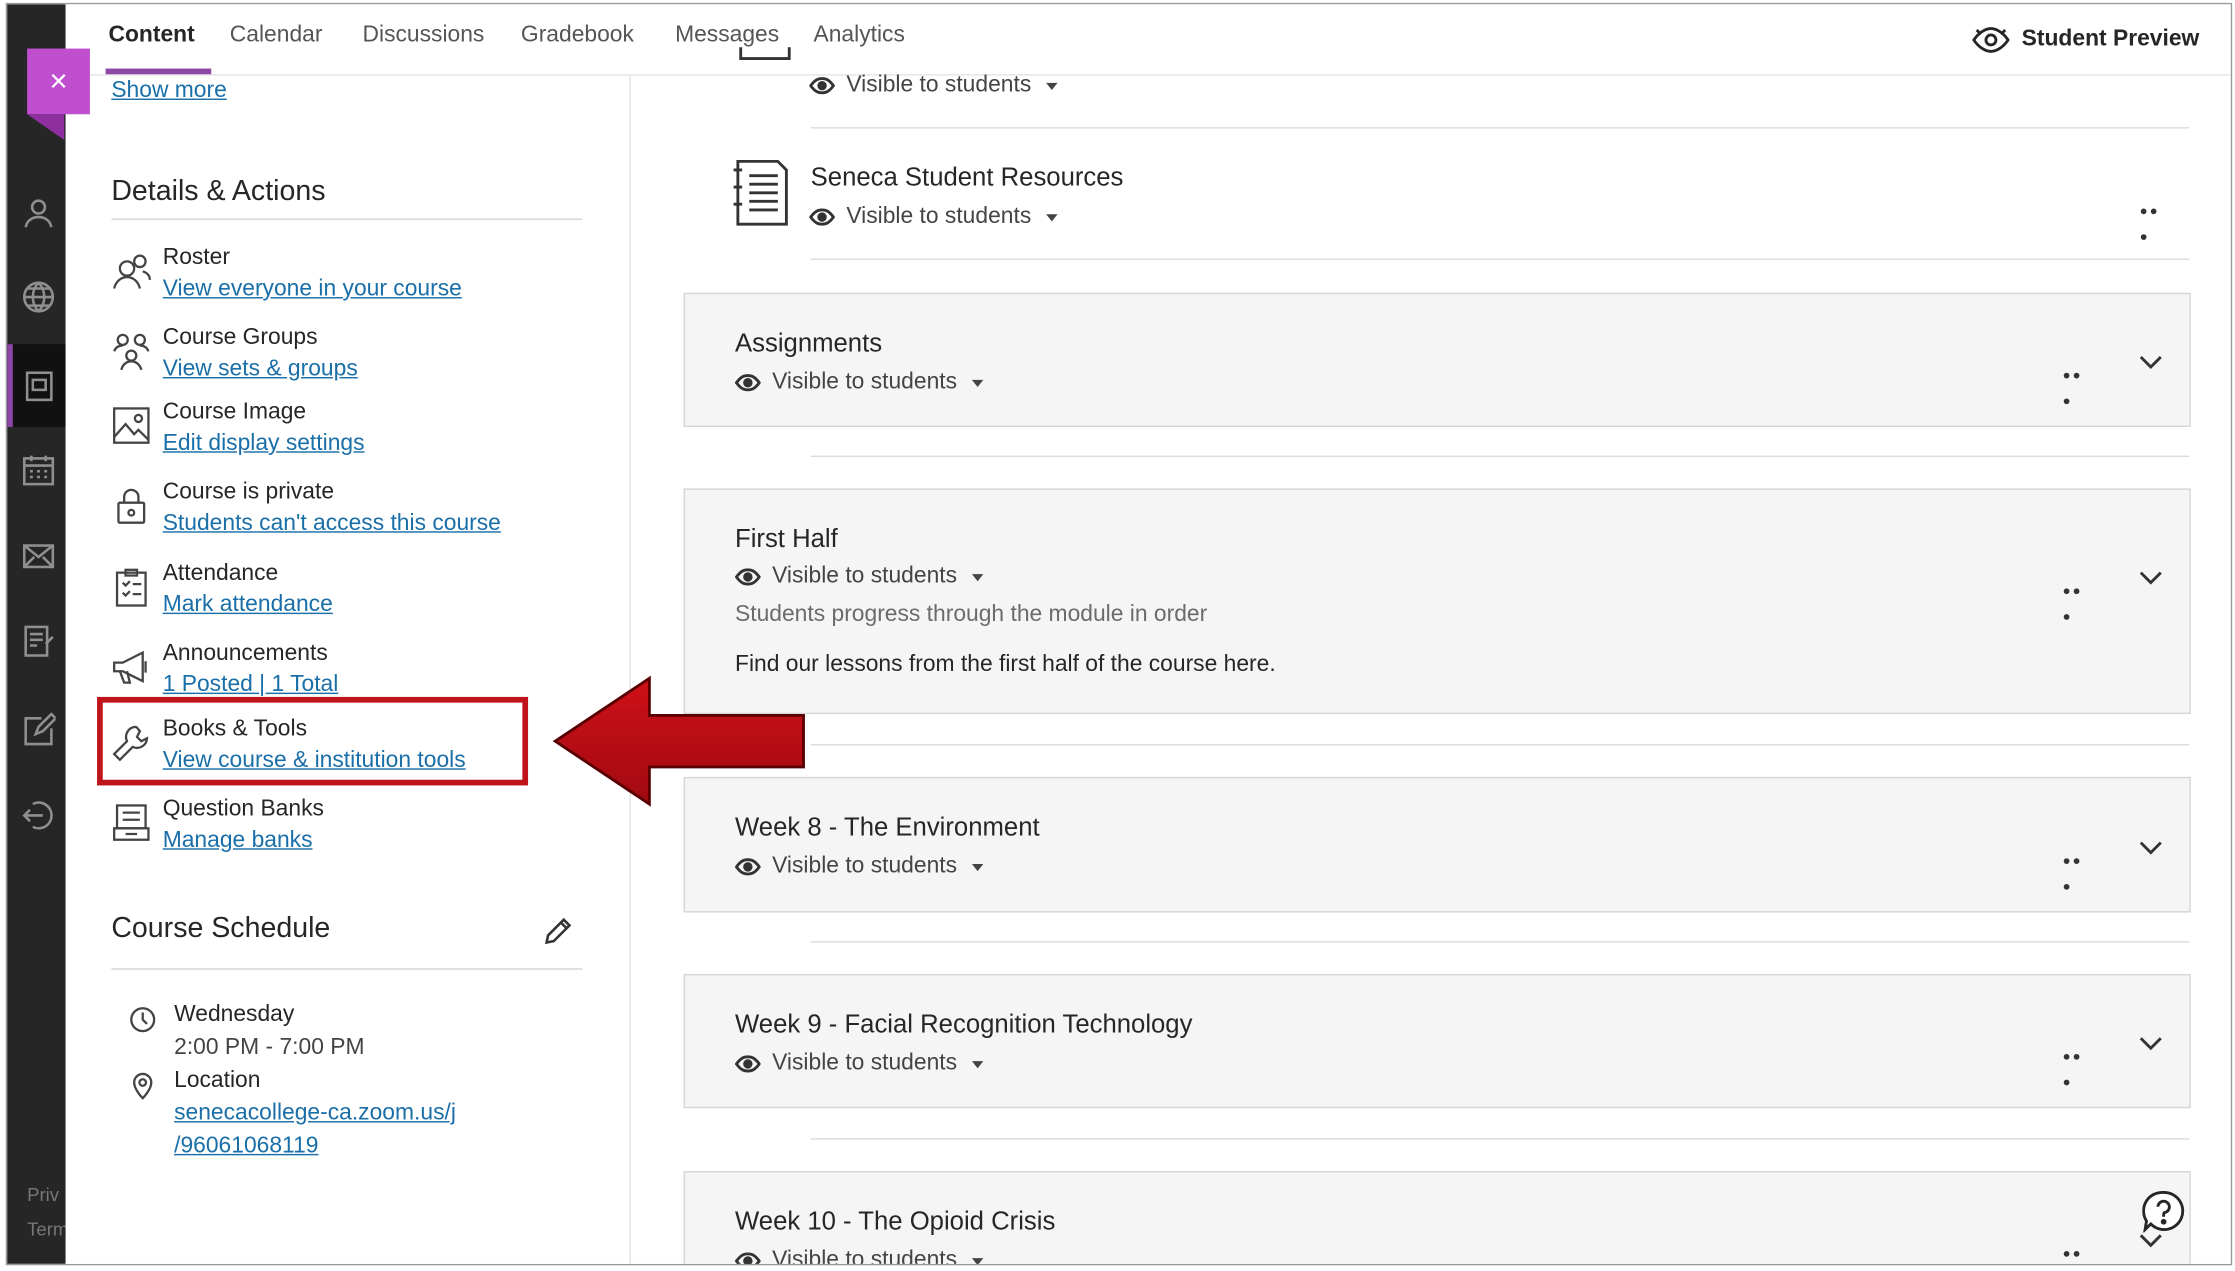 The height and width of the screenshot is (1271, 2235). Describe the element at coordinates (808, 343) in the screenshot. I see `module-title: Assignments` at that location.